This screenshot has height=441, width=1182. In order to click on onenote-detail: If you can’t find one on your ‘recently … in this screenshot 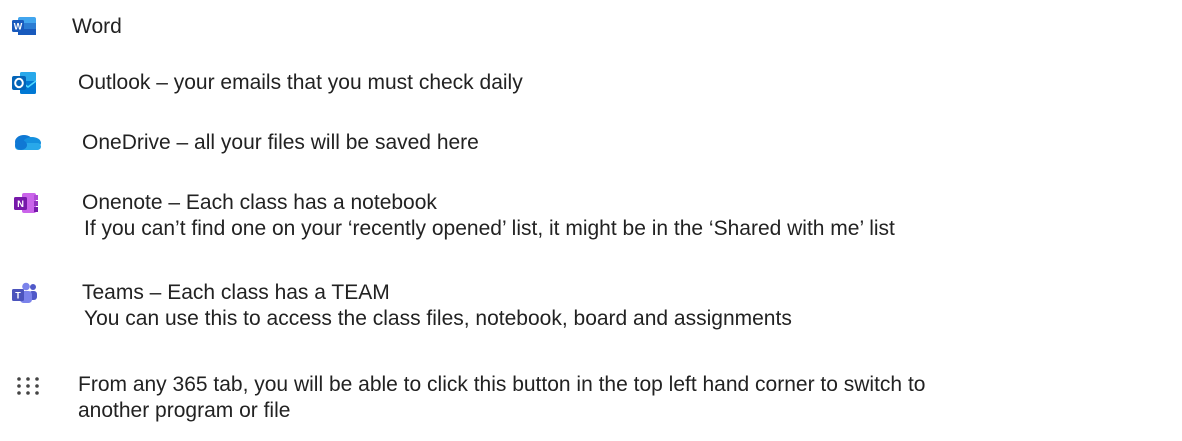, I will do `click(489, 228)`.